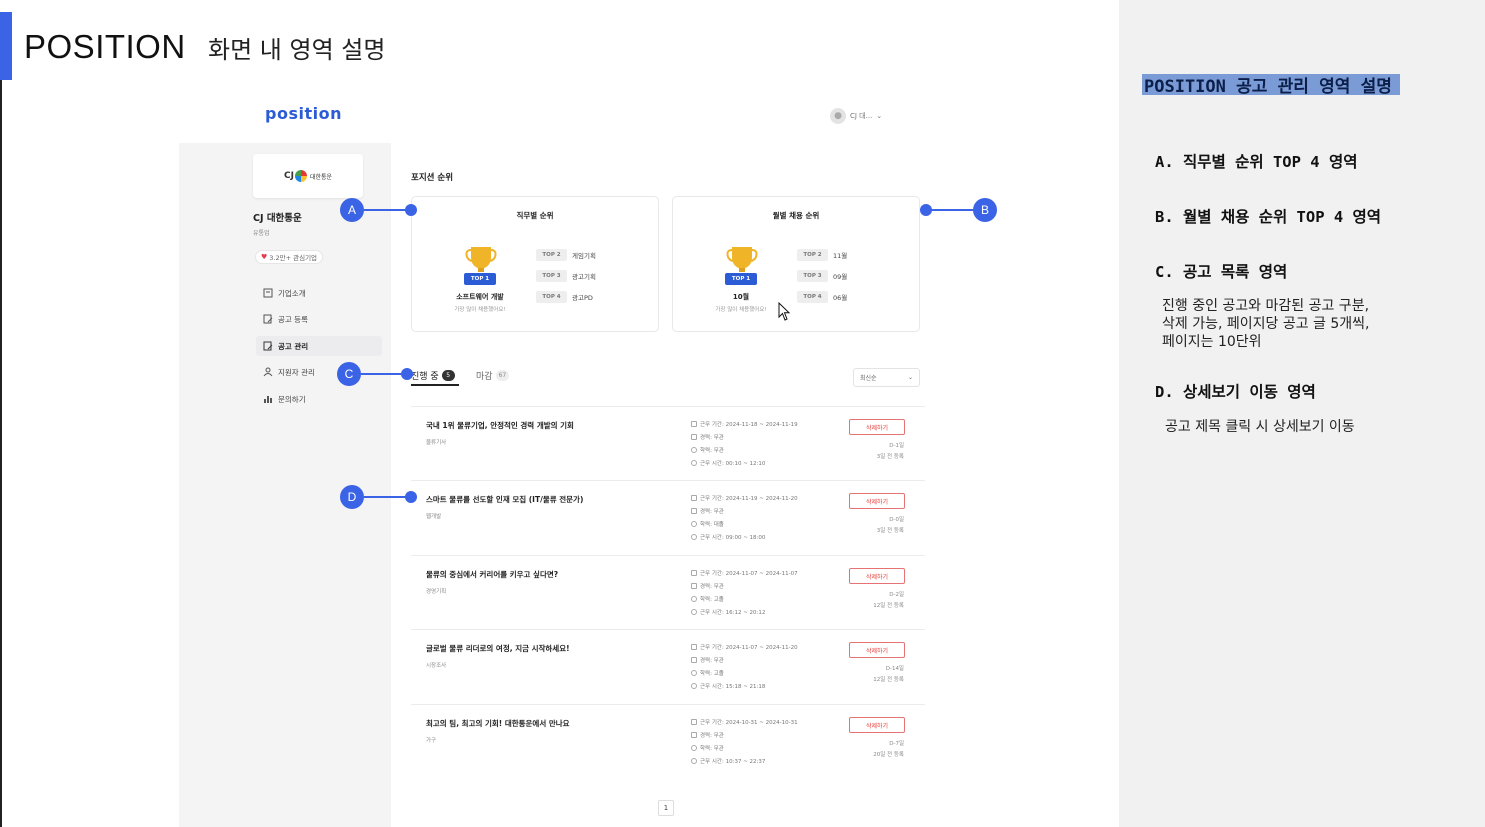 This screenshot has height=827, width=1485. Describe the element at coordinates (856, 116) in the screenshot. I see `user-menu: ● CJ 대... ⌄` at that location.